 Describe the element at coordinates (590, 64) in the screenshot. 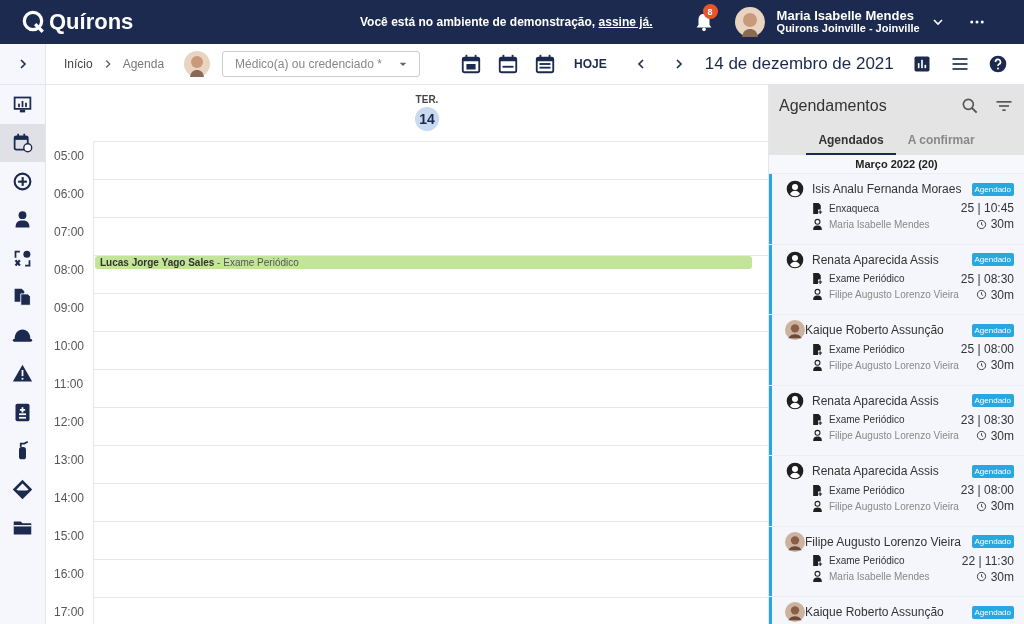

I see `today-button: HOJE` at that location.